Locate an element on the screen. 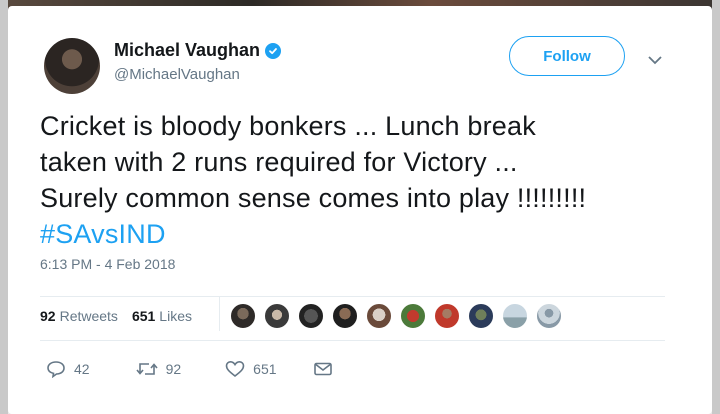 The height and width of the screenshot is (414, 720). divider-top is located at coordinates (352, 296).